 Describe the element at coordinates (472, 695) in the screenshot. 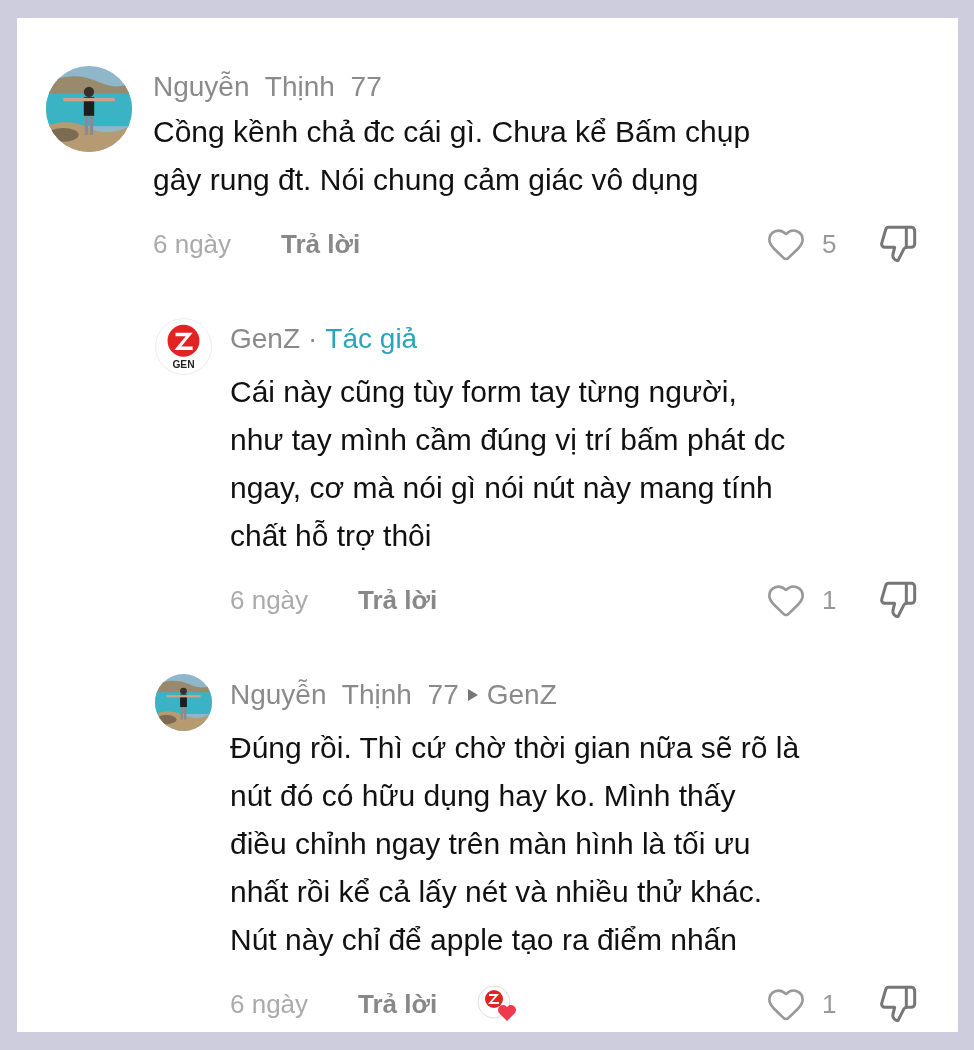

I see `triangle-icon` at that location.